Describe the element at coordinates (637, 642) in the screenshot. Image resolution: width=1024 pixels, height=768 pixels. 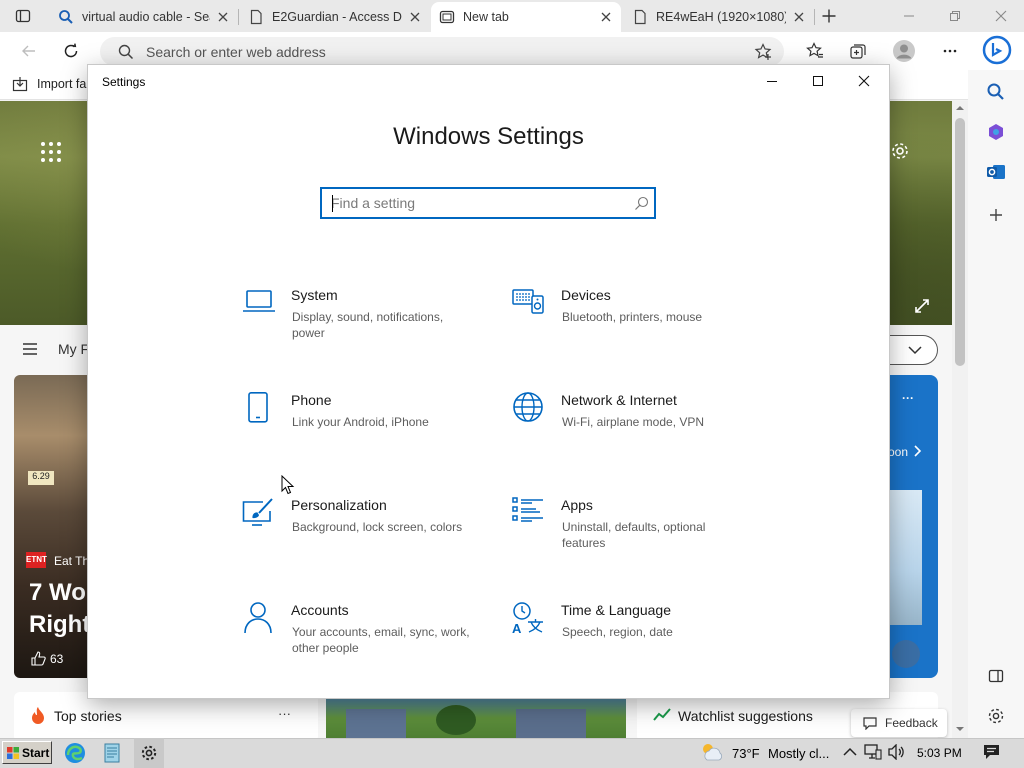
I see `category-time-language: A Time & Language Speech, region, date` at that location.